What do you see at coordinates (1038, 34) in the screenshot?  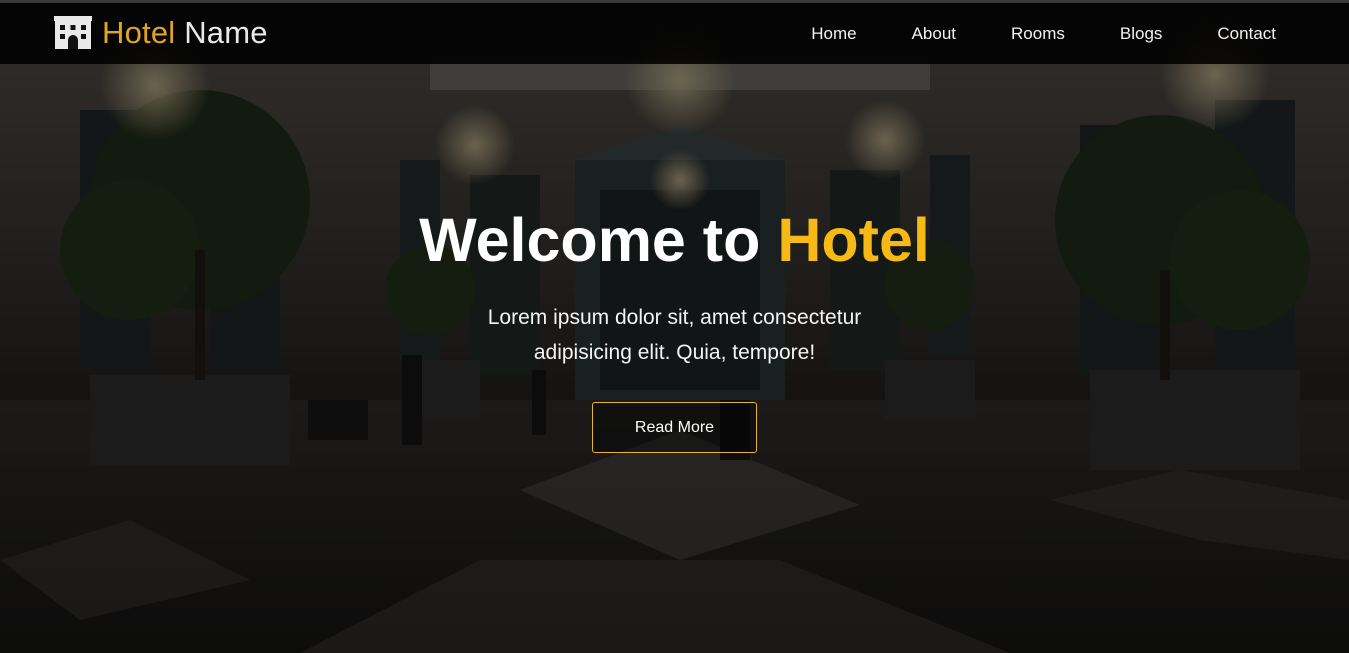 I see `nav-item-rooms: Rooms` at bounding box center [1038, 34].